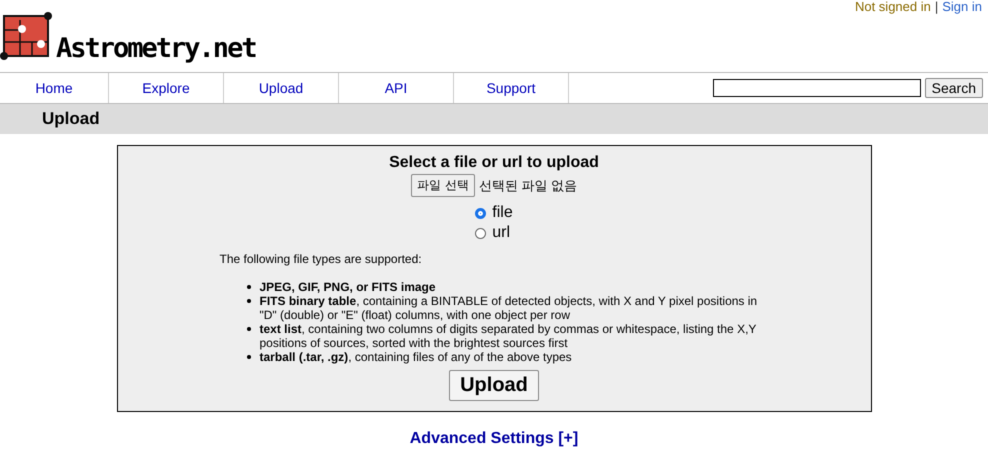 The height and width of the screenshot is (459, 988). What do you see at coordinates (816, 88) in the screenshot?
I see `search-field` at bounding box center [816, 88].